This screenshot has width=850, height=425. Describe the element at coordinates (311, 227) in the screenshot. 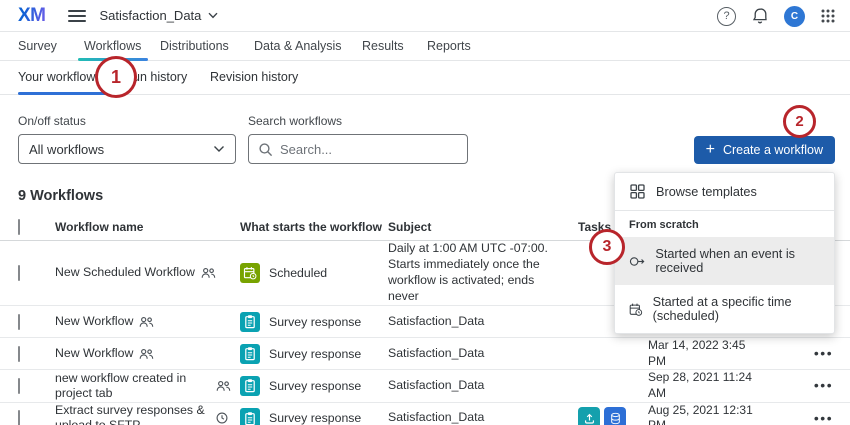

I see `header-starter: What starts the workflow` at that location.